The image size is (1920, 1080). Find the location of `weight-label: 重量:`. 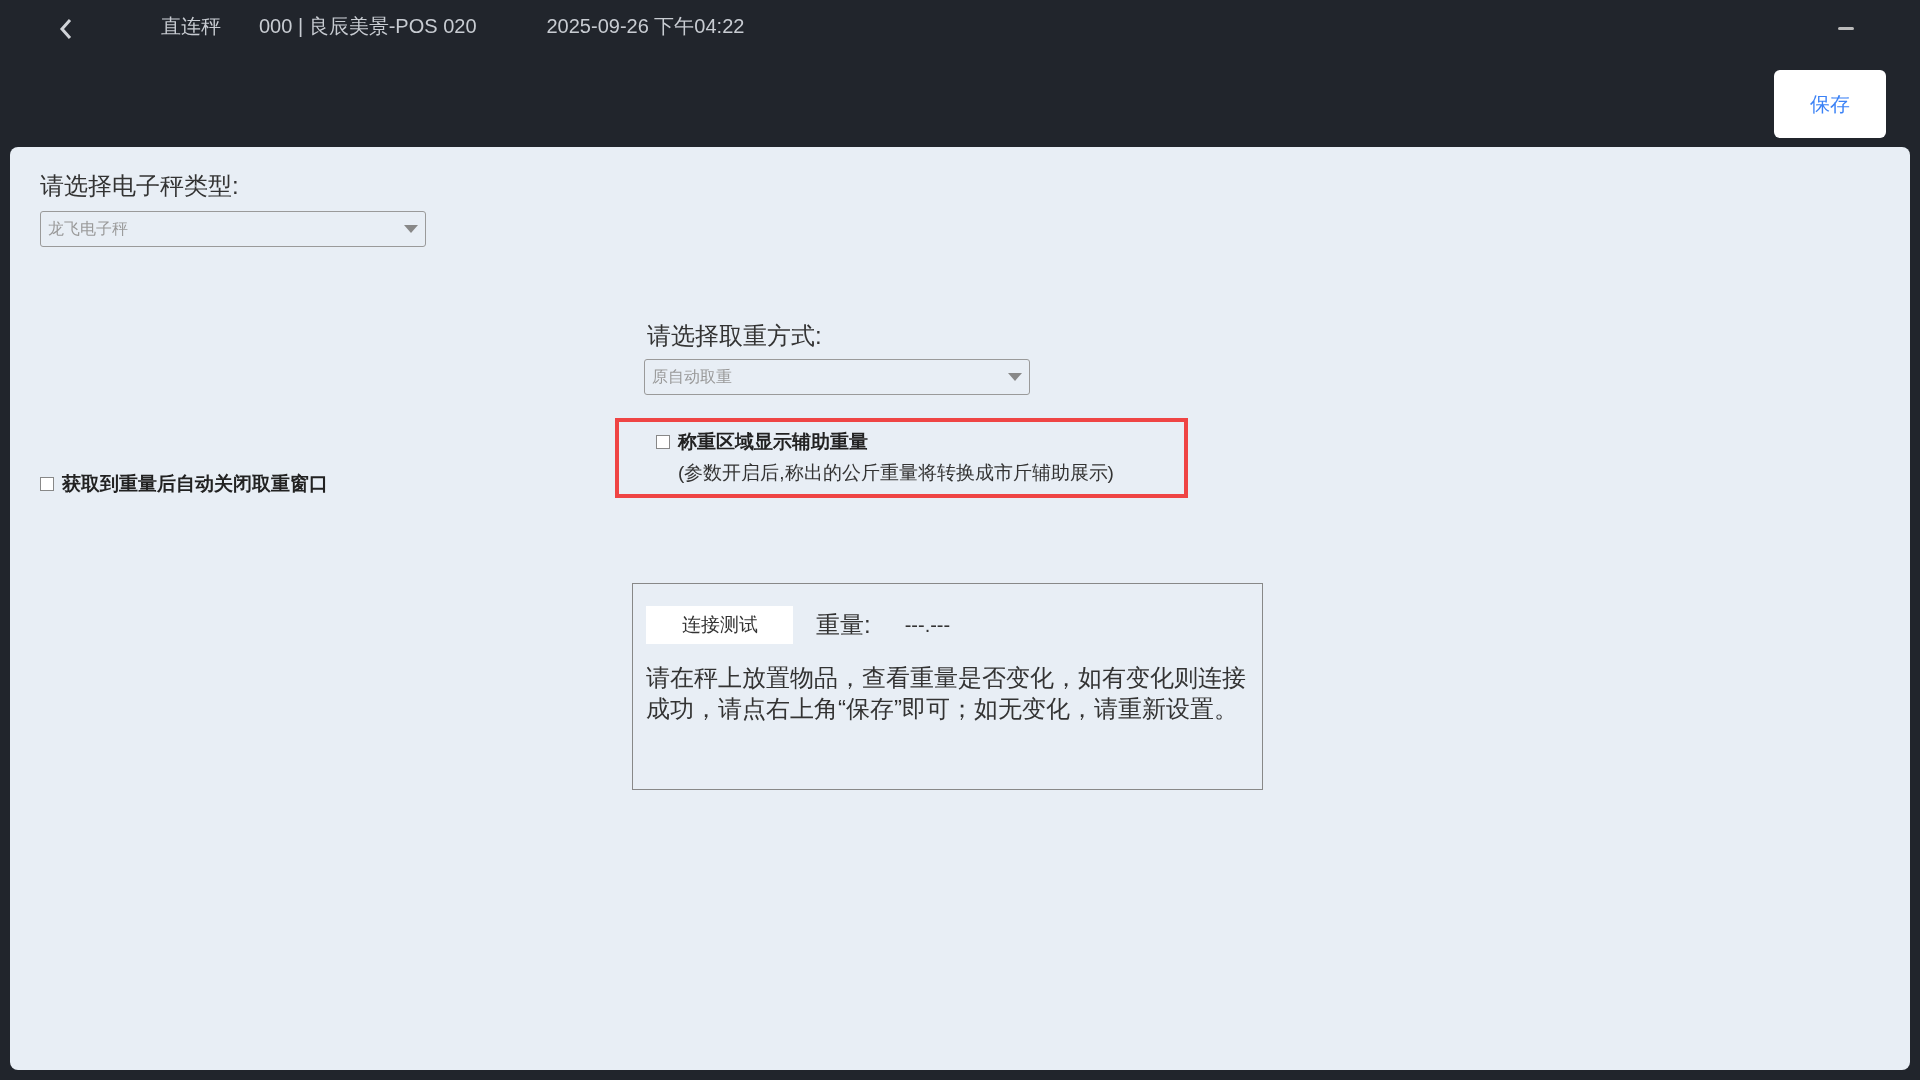

weight-label: 重量: is located at coordinates (843, 625).